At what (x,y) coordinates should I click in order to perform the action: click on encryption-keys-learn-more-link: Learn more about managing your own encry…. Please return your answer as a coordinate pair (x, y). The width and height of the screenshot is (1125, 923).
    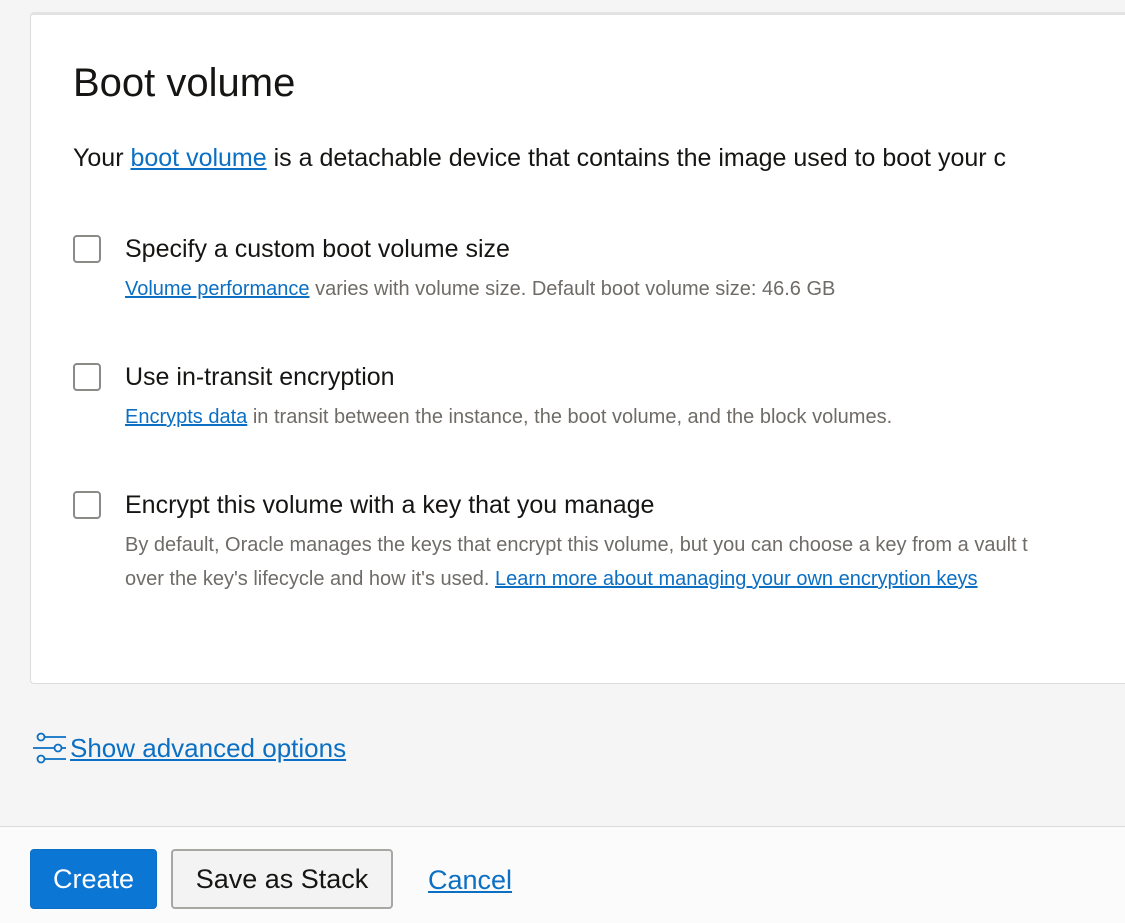
    Looking at the image, I should click on (736, 579).